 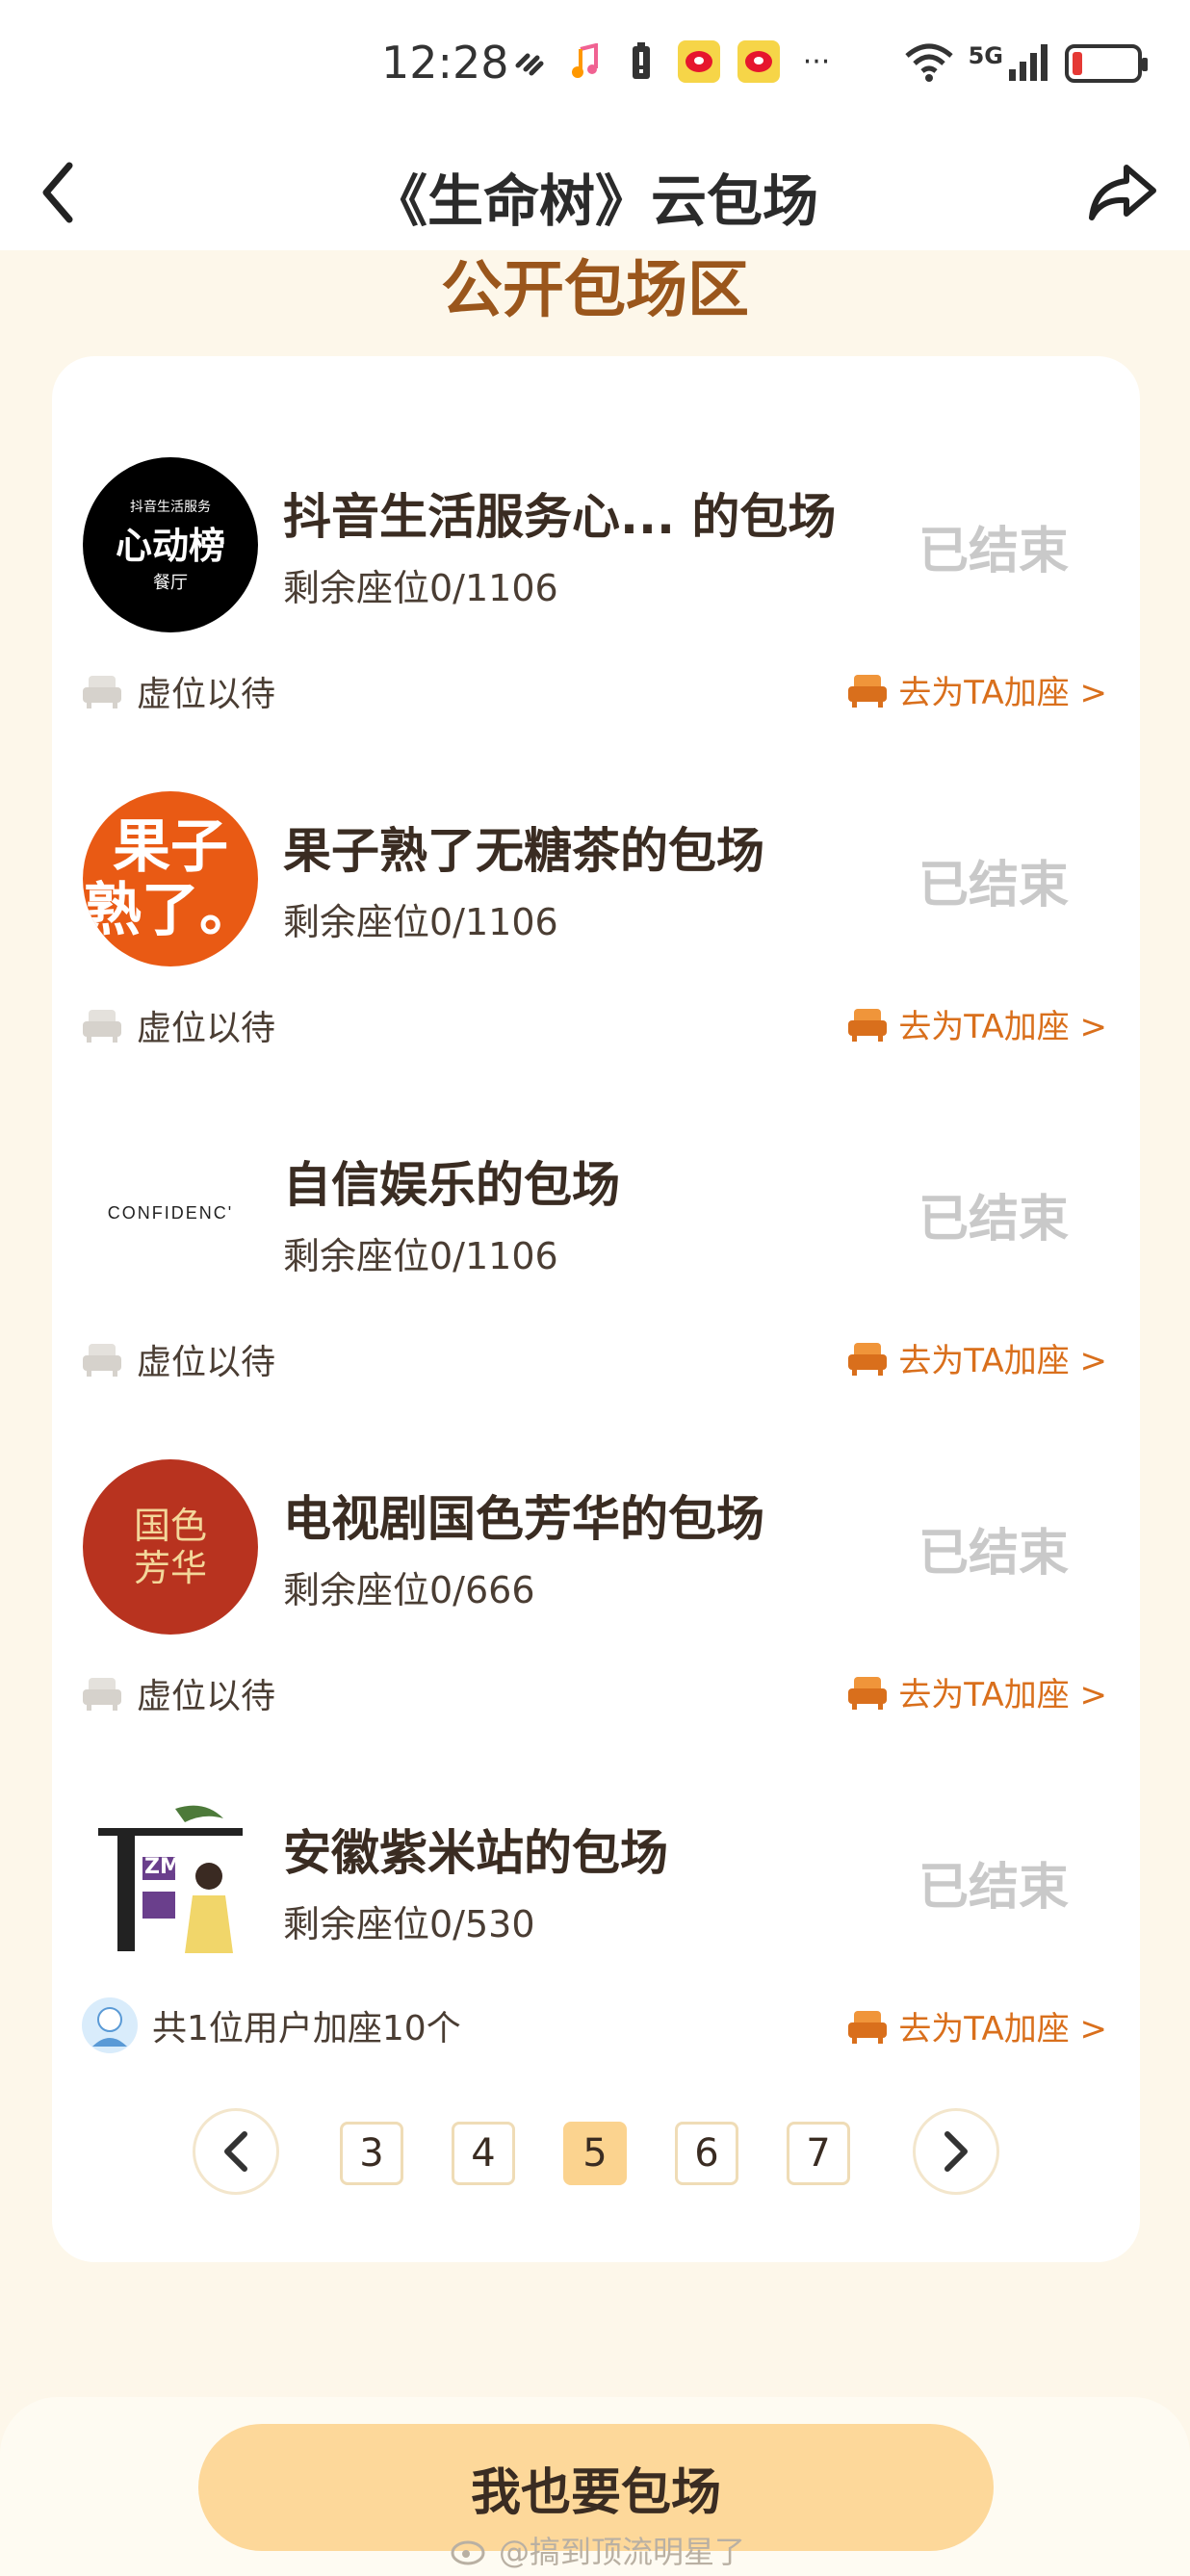 I want to click on status-bar: 12:28 ··· 5G, so click(x=595, y=67).